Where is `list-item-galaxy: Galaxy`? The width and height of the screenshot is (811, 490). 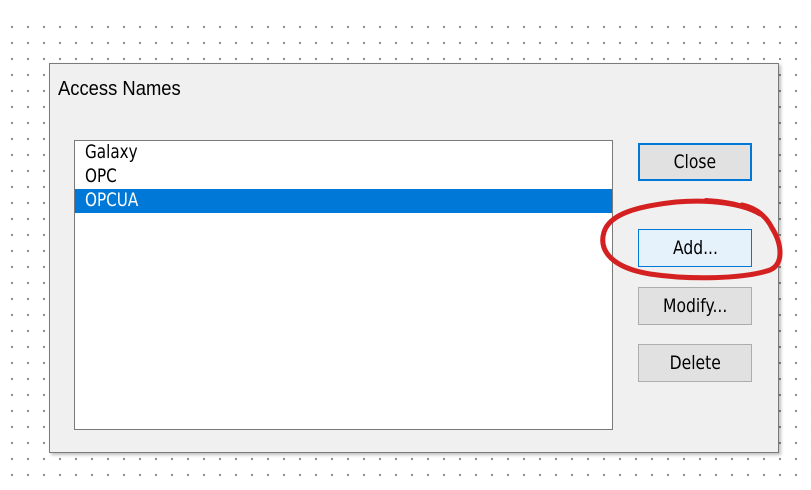 list-item-galaxy: Galaxy is located at coordinates (343, 153).